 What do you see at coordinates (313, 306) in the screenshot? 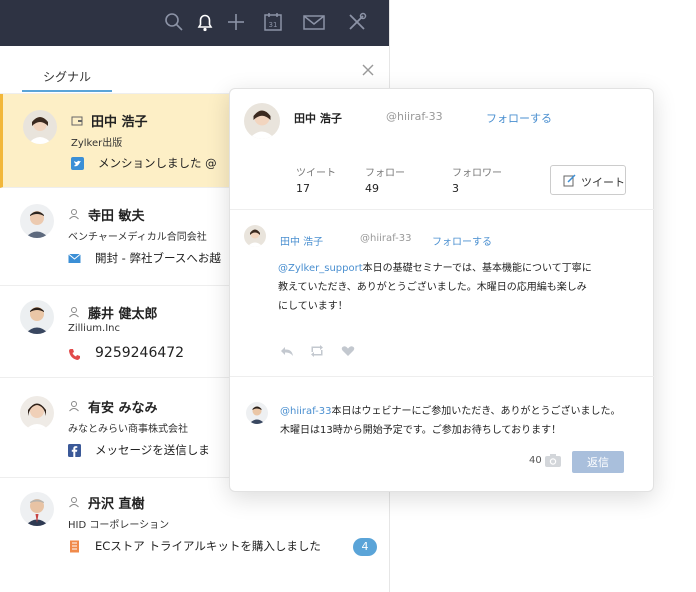
I see `tweet-text-line: にしています！` at bounding box center [313, 306].